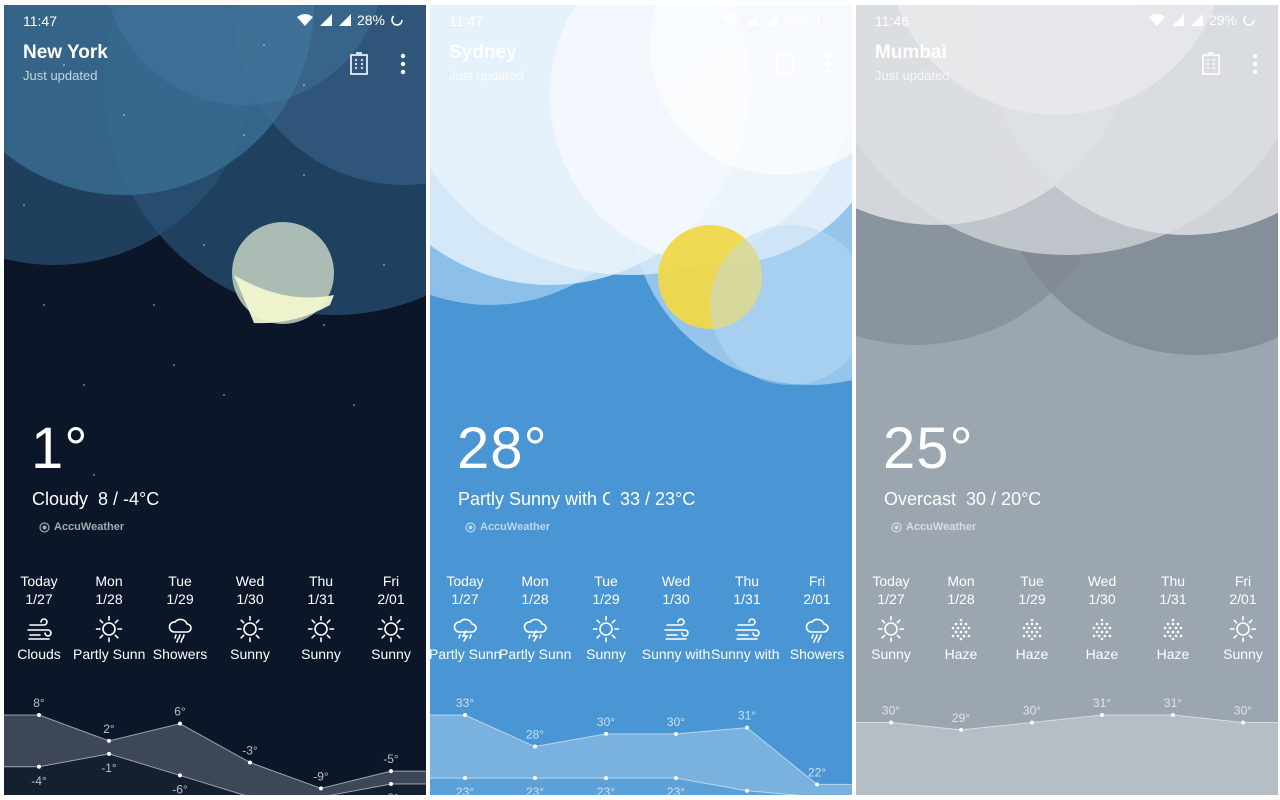 Image resolution: width=1280 pixels, height=800 pixels. What do you see at coordinates (962, 499) in the screenshot?
I see `condition-row: Overcast 30 / 20°C` at bounding box center [962, 499].